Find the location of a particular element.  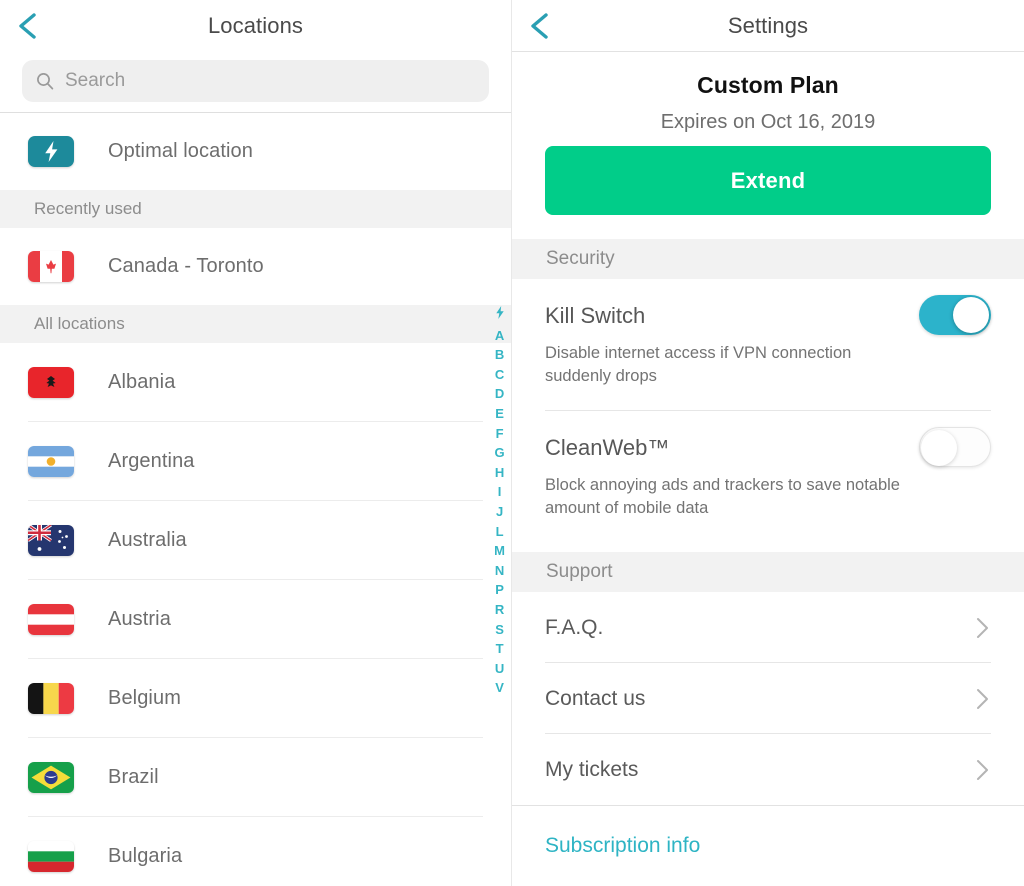

list-item-australia: Australia is located at coordinates (255, 540).